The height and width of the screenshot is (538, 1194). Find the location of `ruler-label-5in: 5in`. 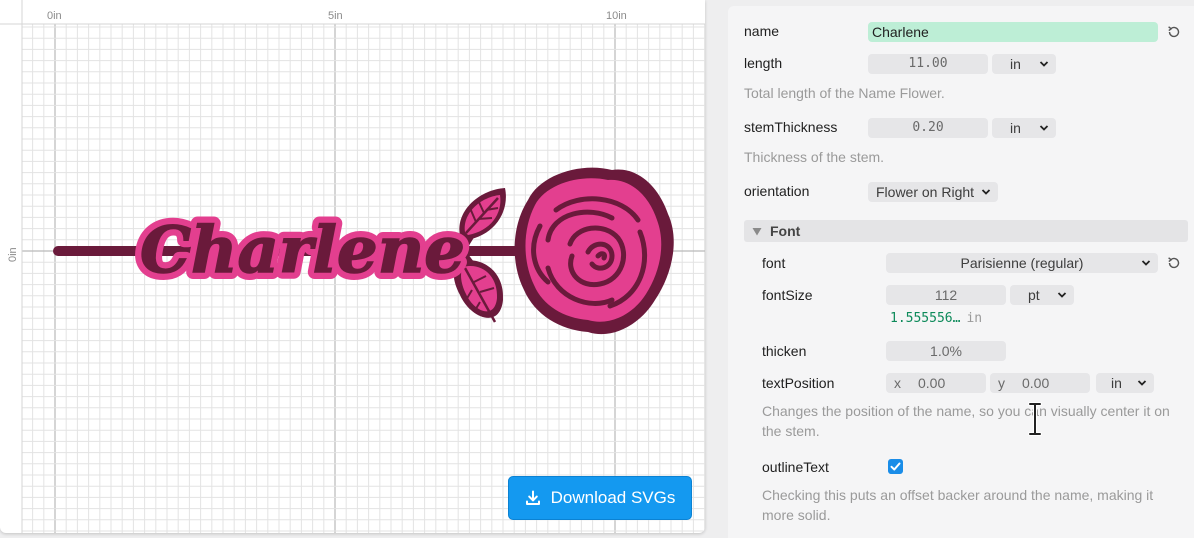

ruler-label-5in: 5in is located at coordinates (335, 16).